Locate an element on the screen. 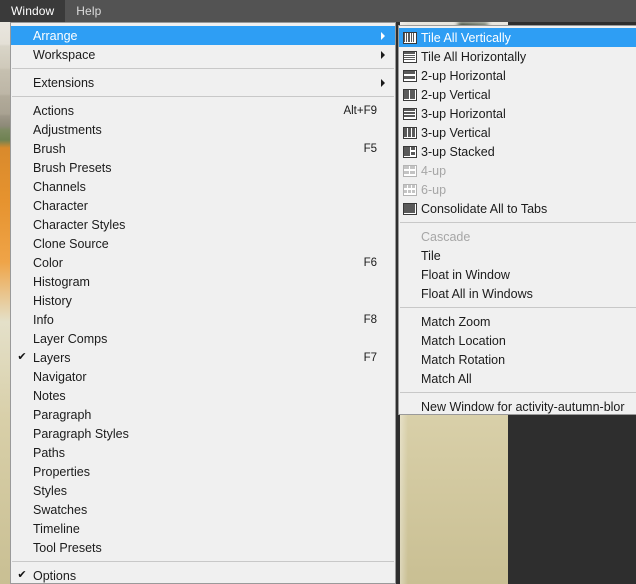 The width and height of the screenshot is (636, 584). menu-item-label: Brush Presets is located at coordinates (72, 167).